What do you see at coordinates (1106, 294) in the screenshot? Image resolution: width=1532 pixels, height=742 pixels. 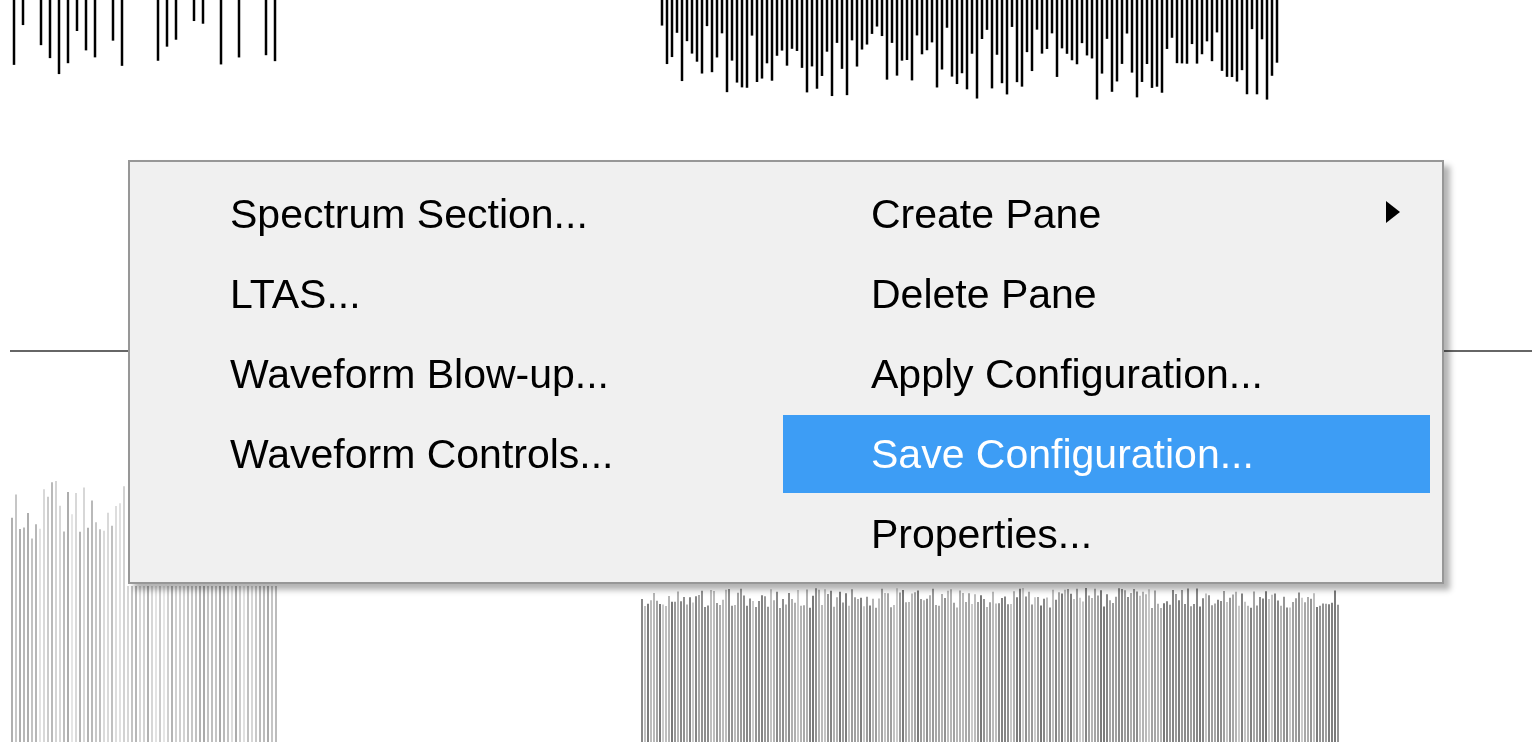 I see `menu-item: Delete Pane` at bounding box center [1106, 294].